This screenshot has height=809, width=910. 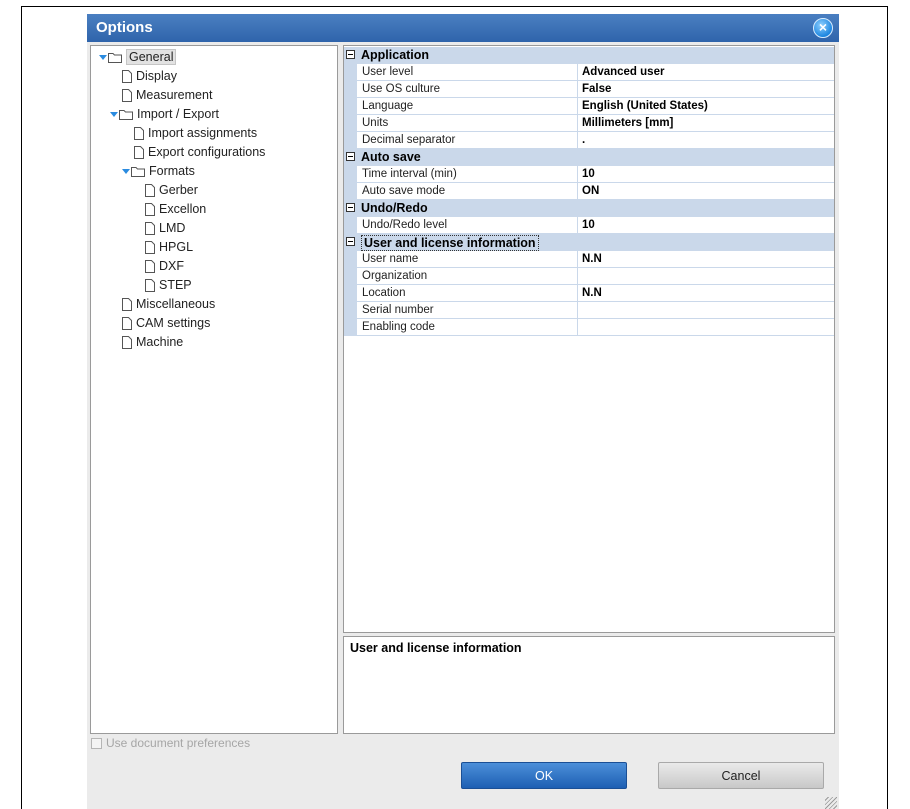 I want to click on property-row-enabling-code: Enabling code, so click(x=589, y=327).